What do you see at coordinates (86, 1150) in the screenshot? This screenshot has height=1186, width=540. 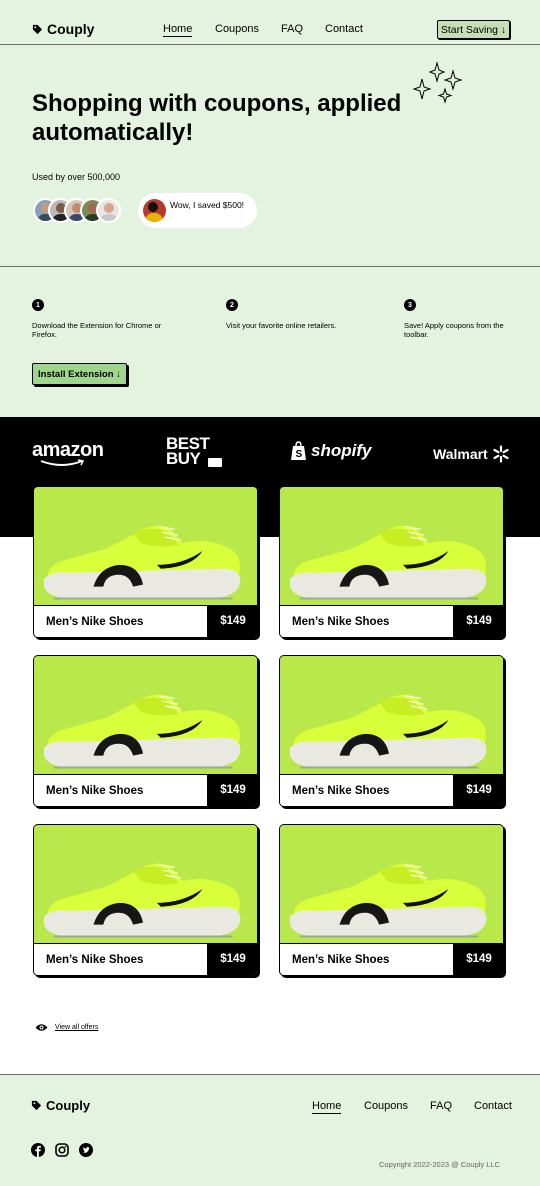 I see `twitter-icon` at bounding box center [86, 1150].